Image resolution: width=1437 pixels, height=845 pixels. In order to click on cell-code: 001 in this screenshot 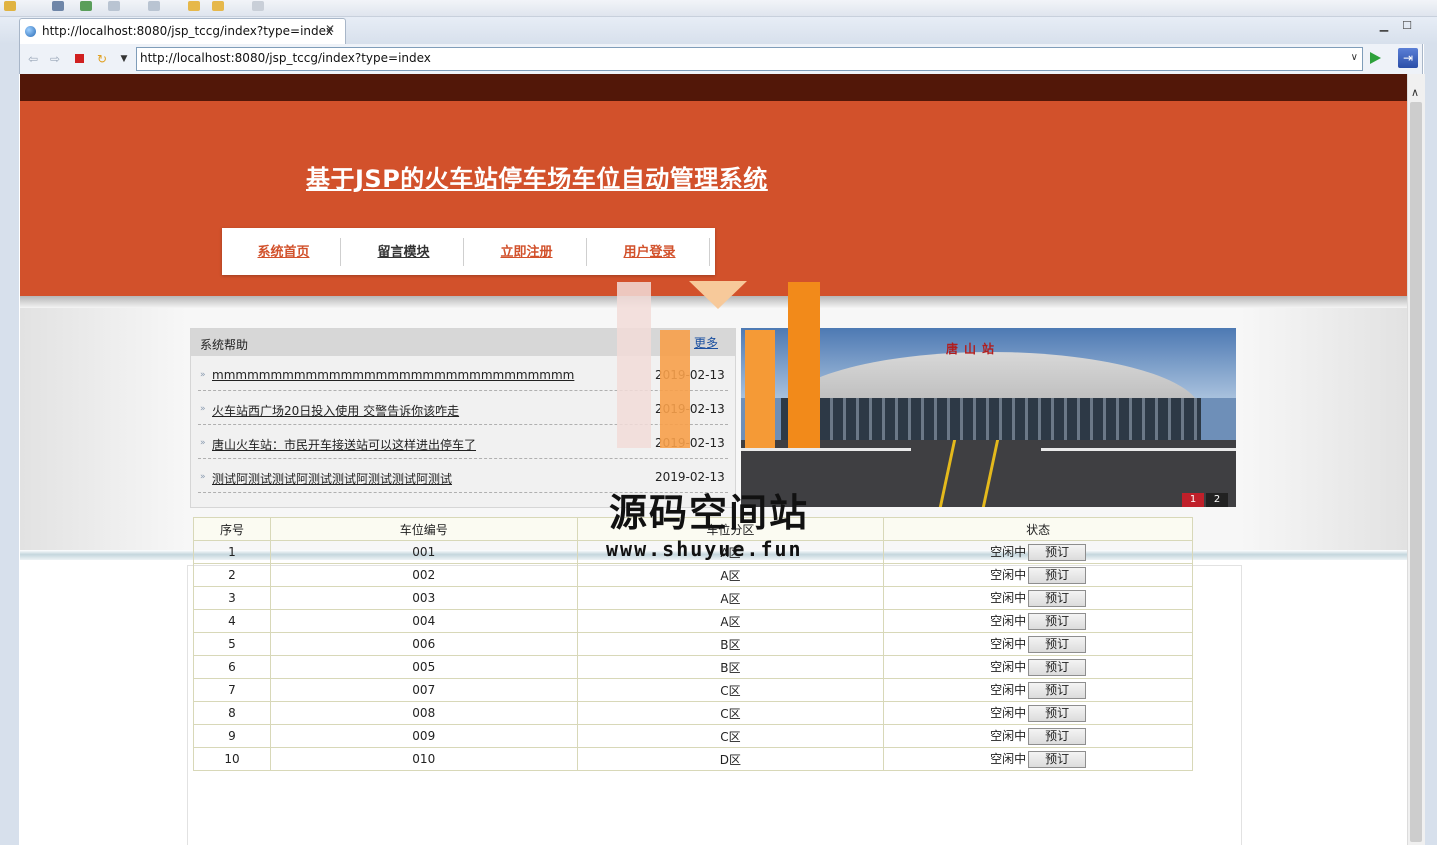, I will do `click(423, 552)`.